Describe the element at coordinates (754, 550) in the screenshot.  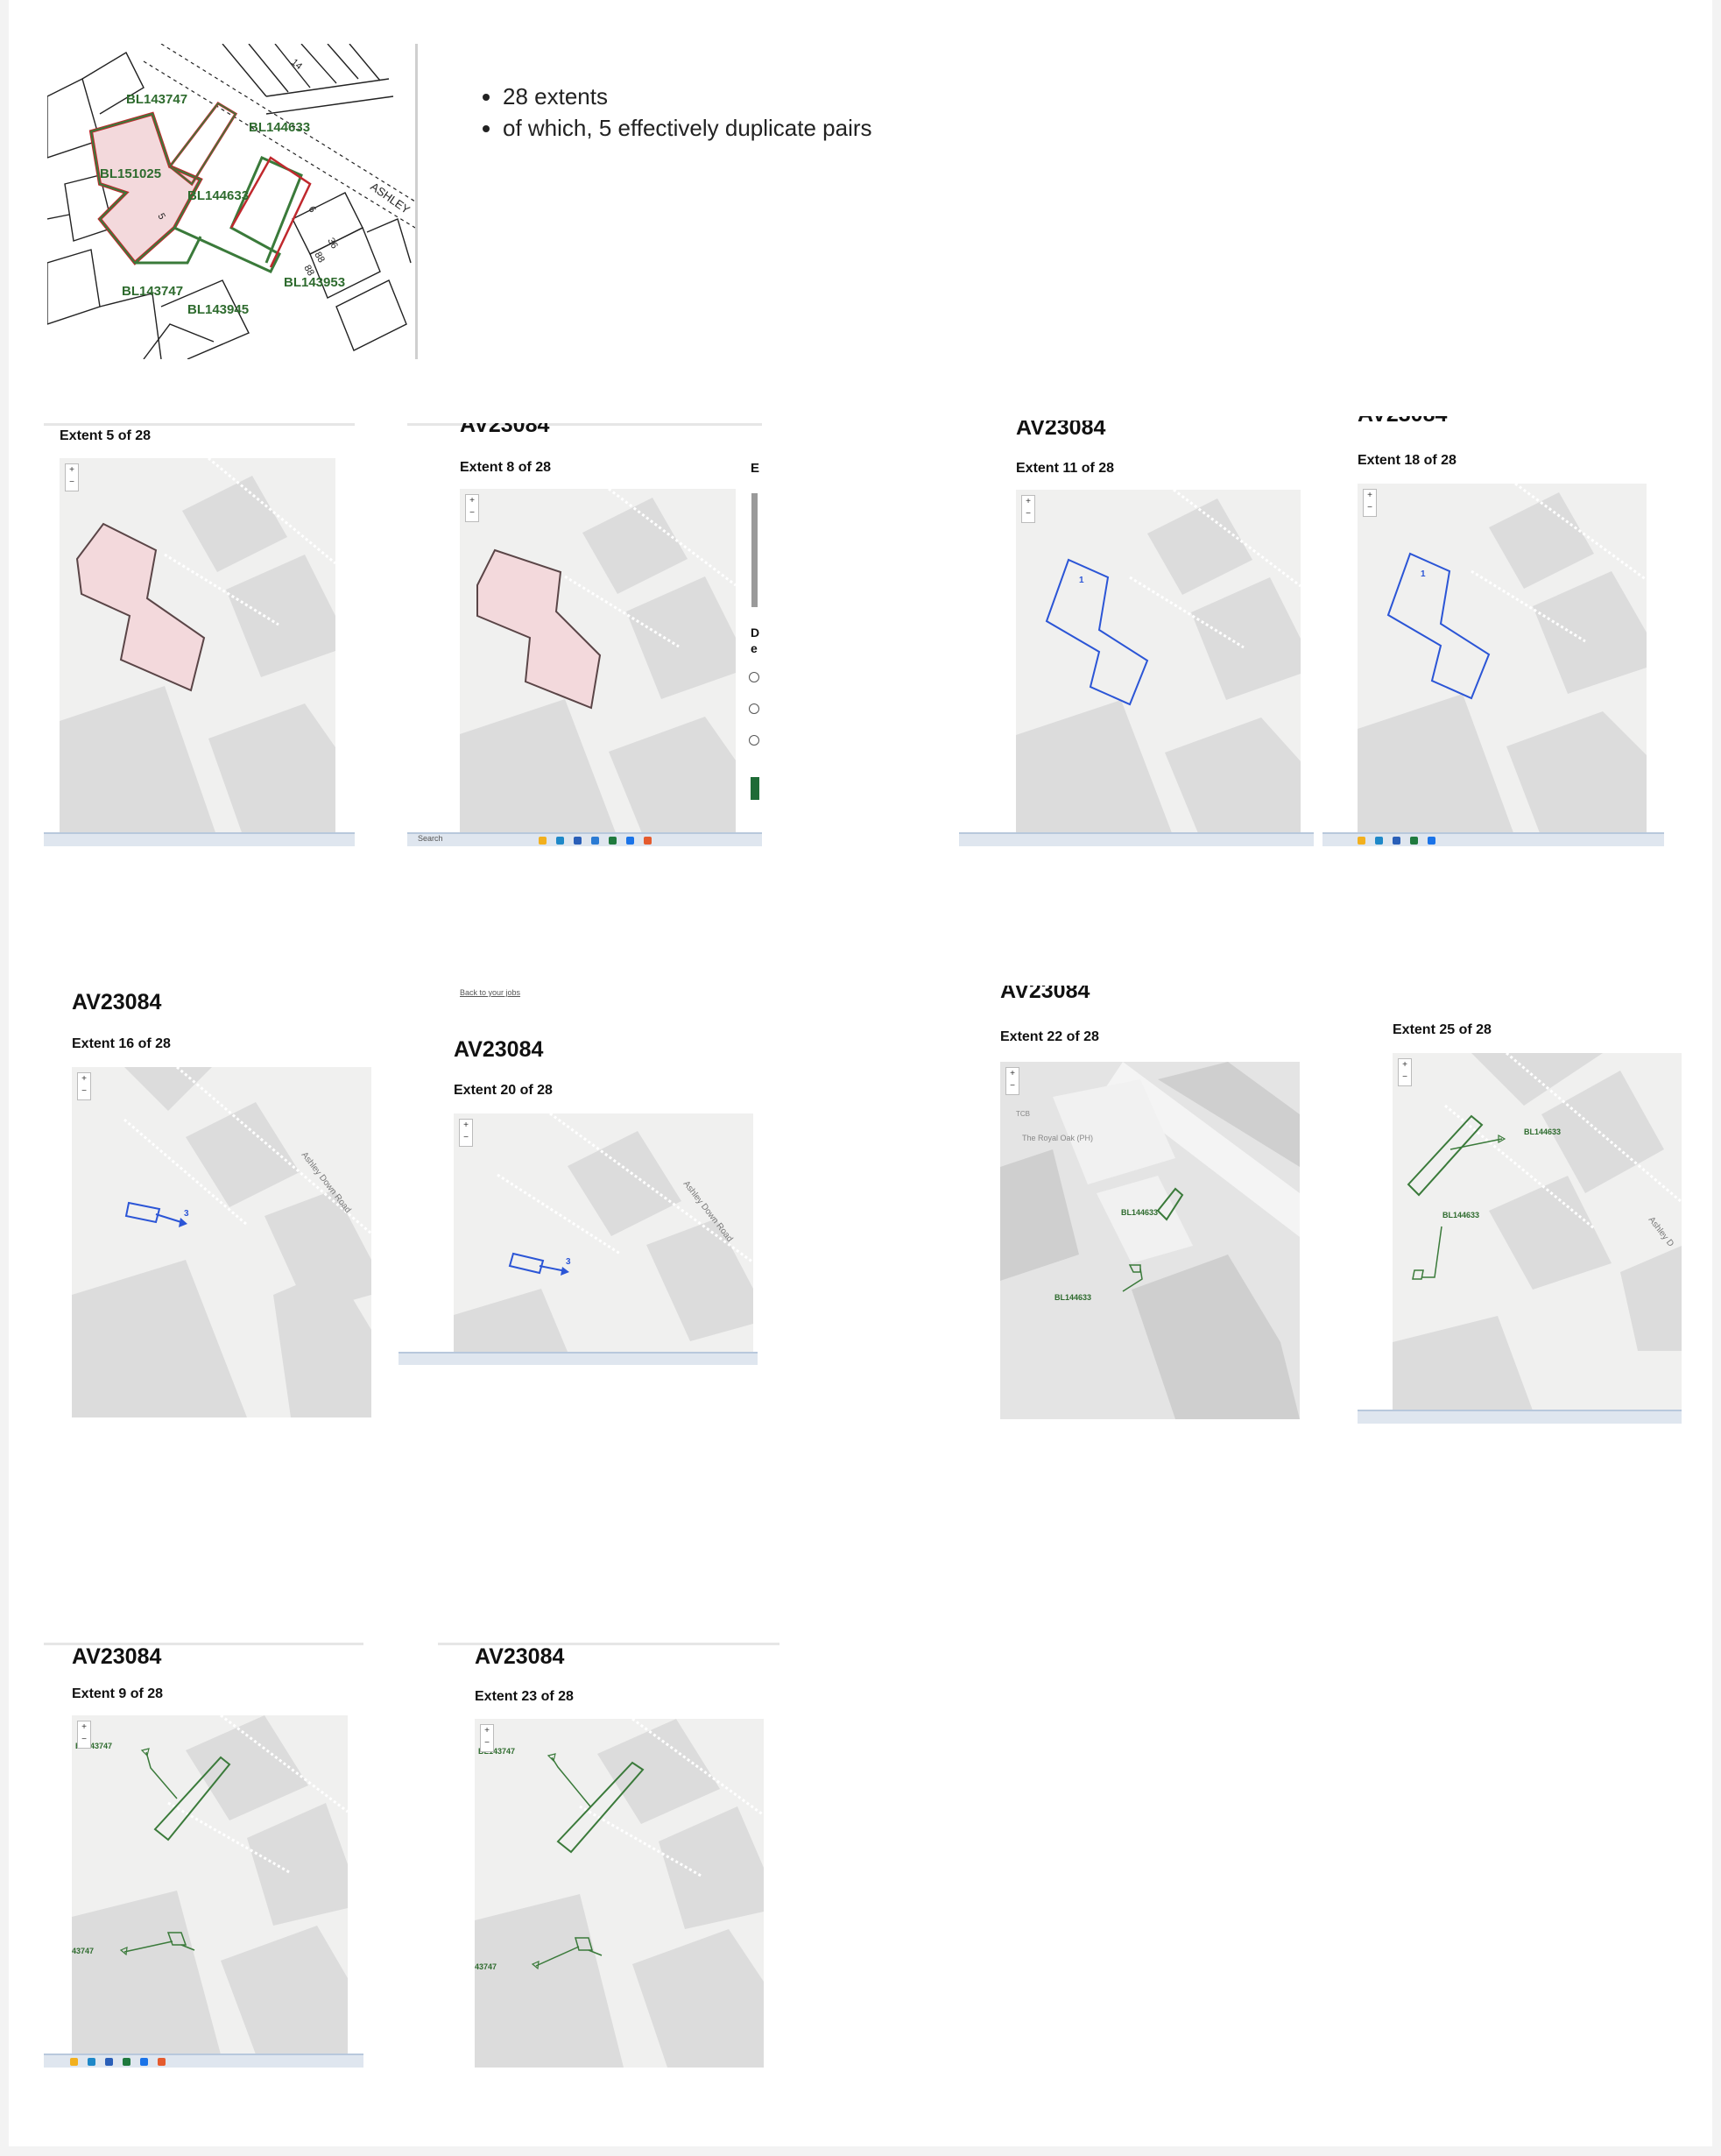
I see `side-panel-scrollbar` at that location.